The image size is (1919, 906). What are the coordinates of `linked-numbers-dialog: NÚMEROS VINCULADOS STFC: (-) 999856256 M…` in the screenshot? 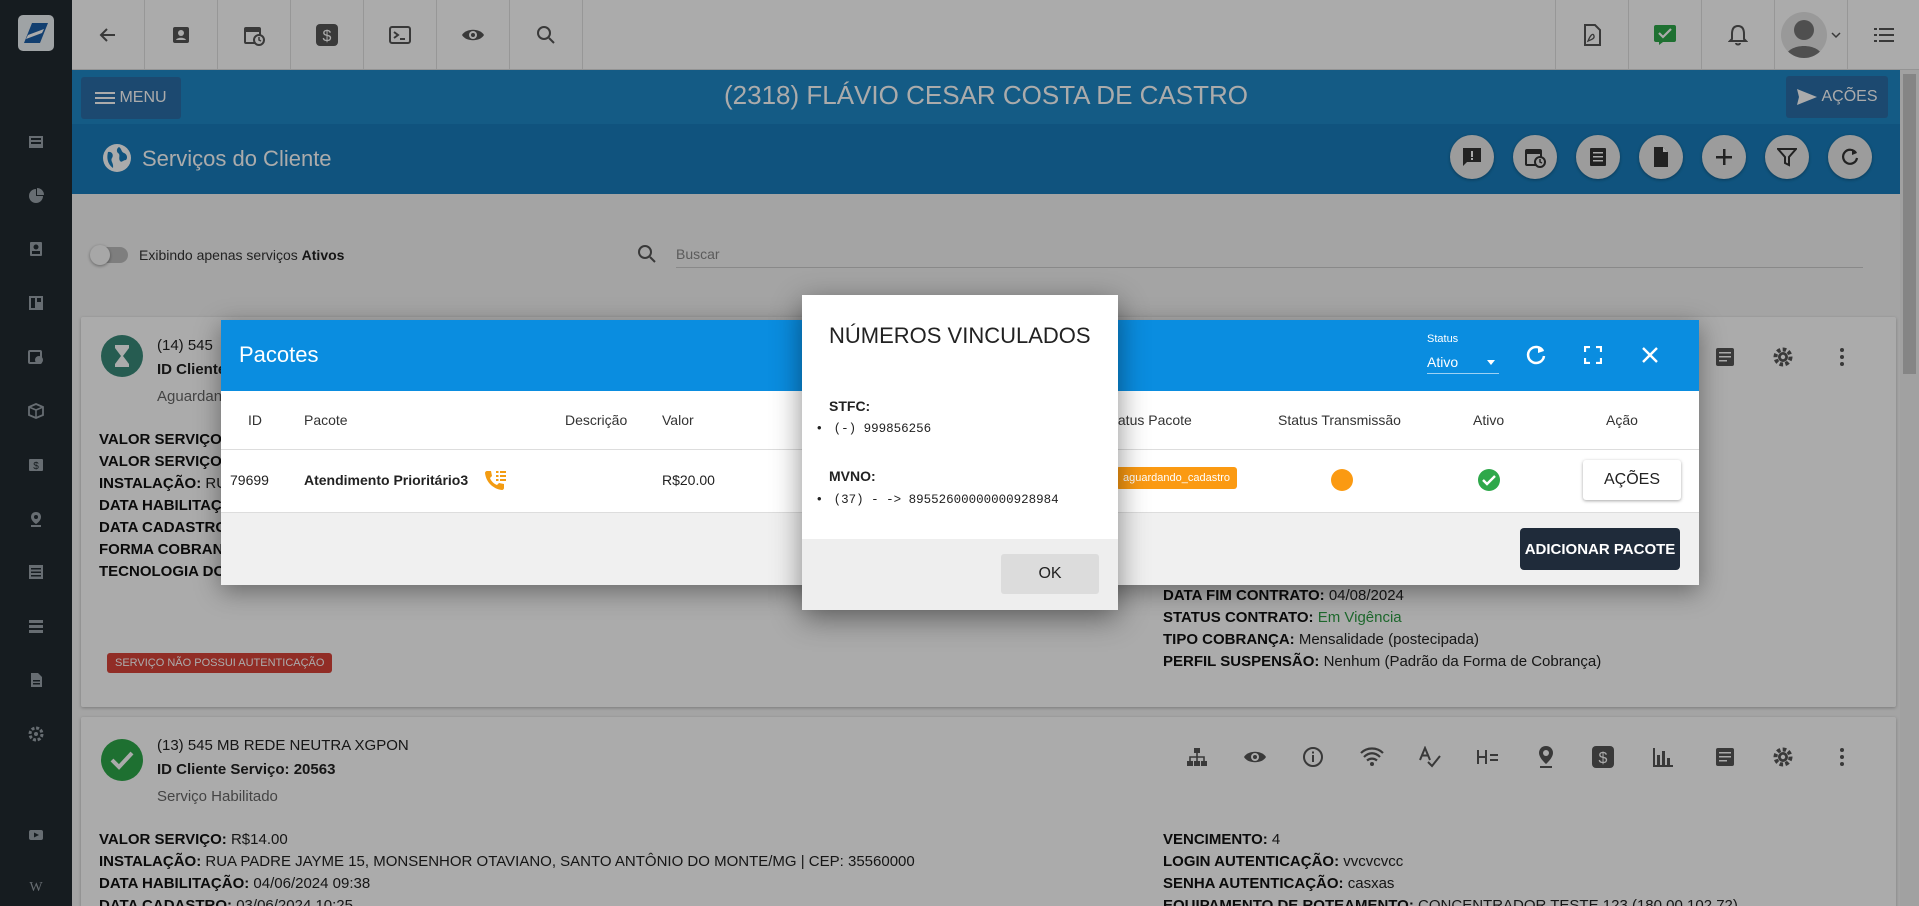 It's located at (960, 452).